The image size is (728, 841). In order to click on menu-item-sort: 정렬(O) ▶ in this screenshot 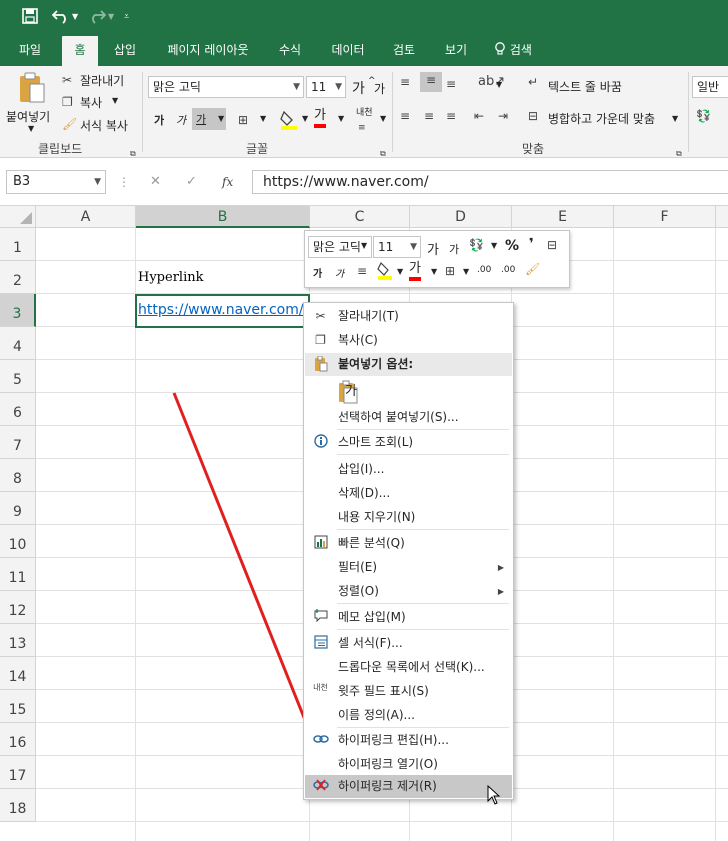, I will do `click(408, 591)`.